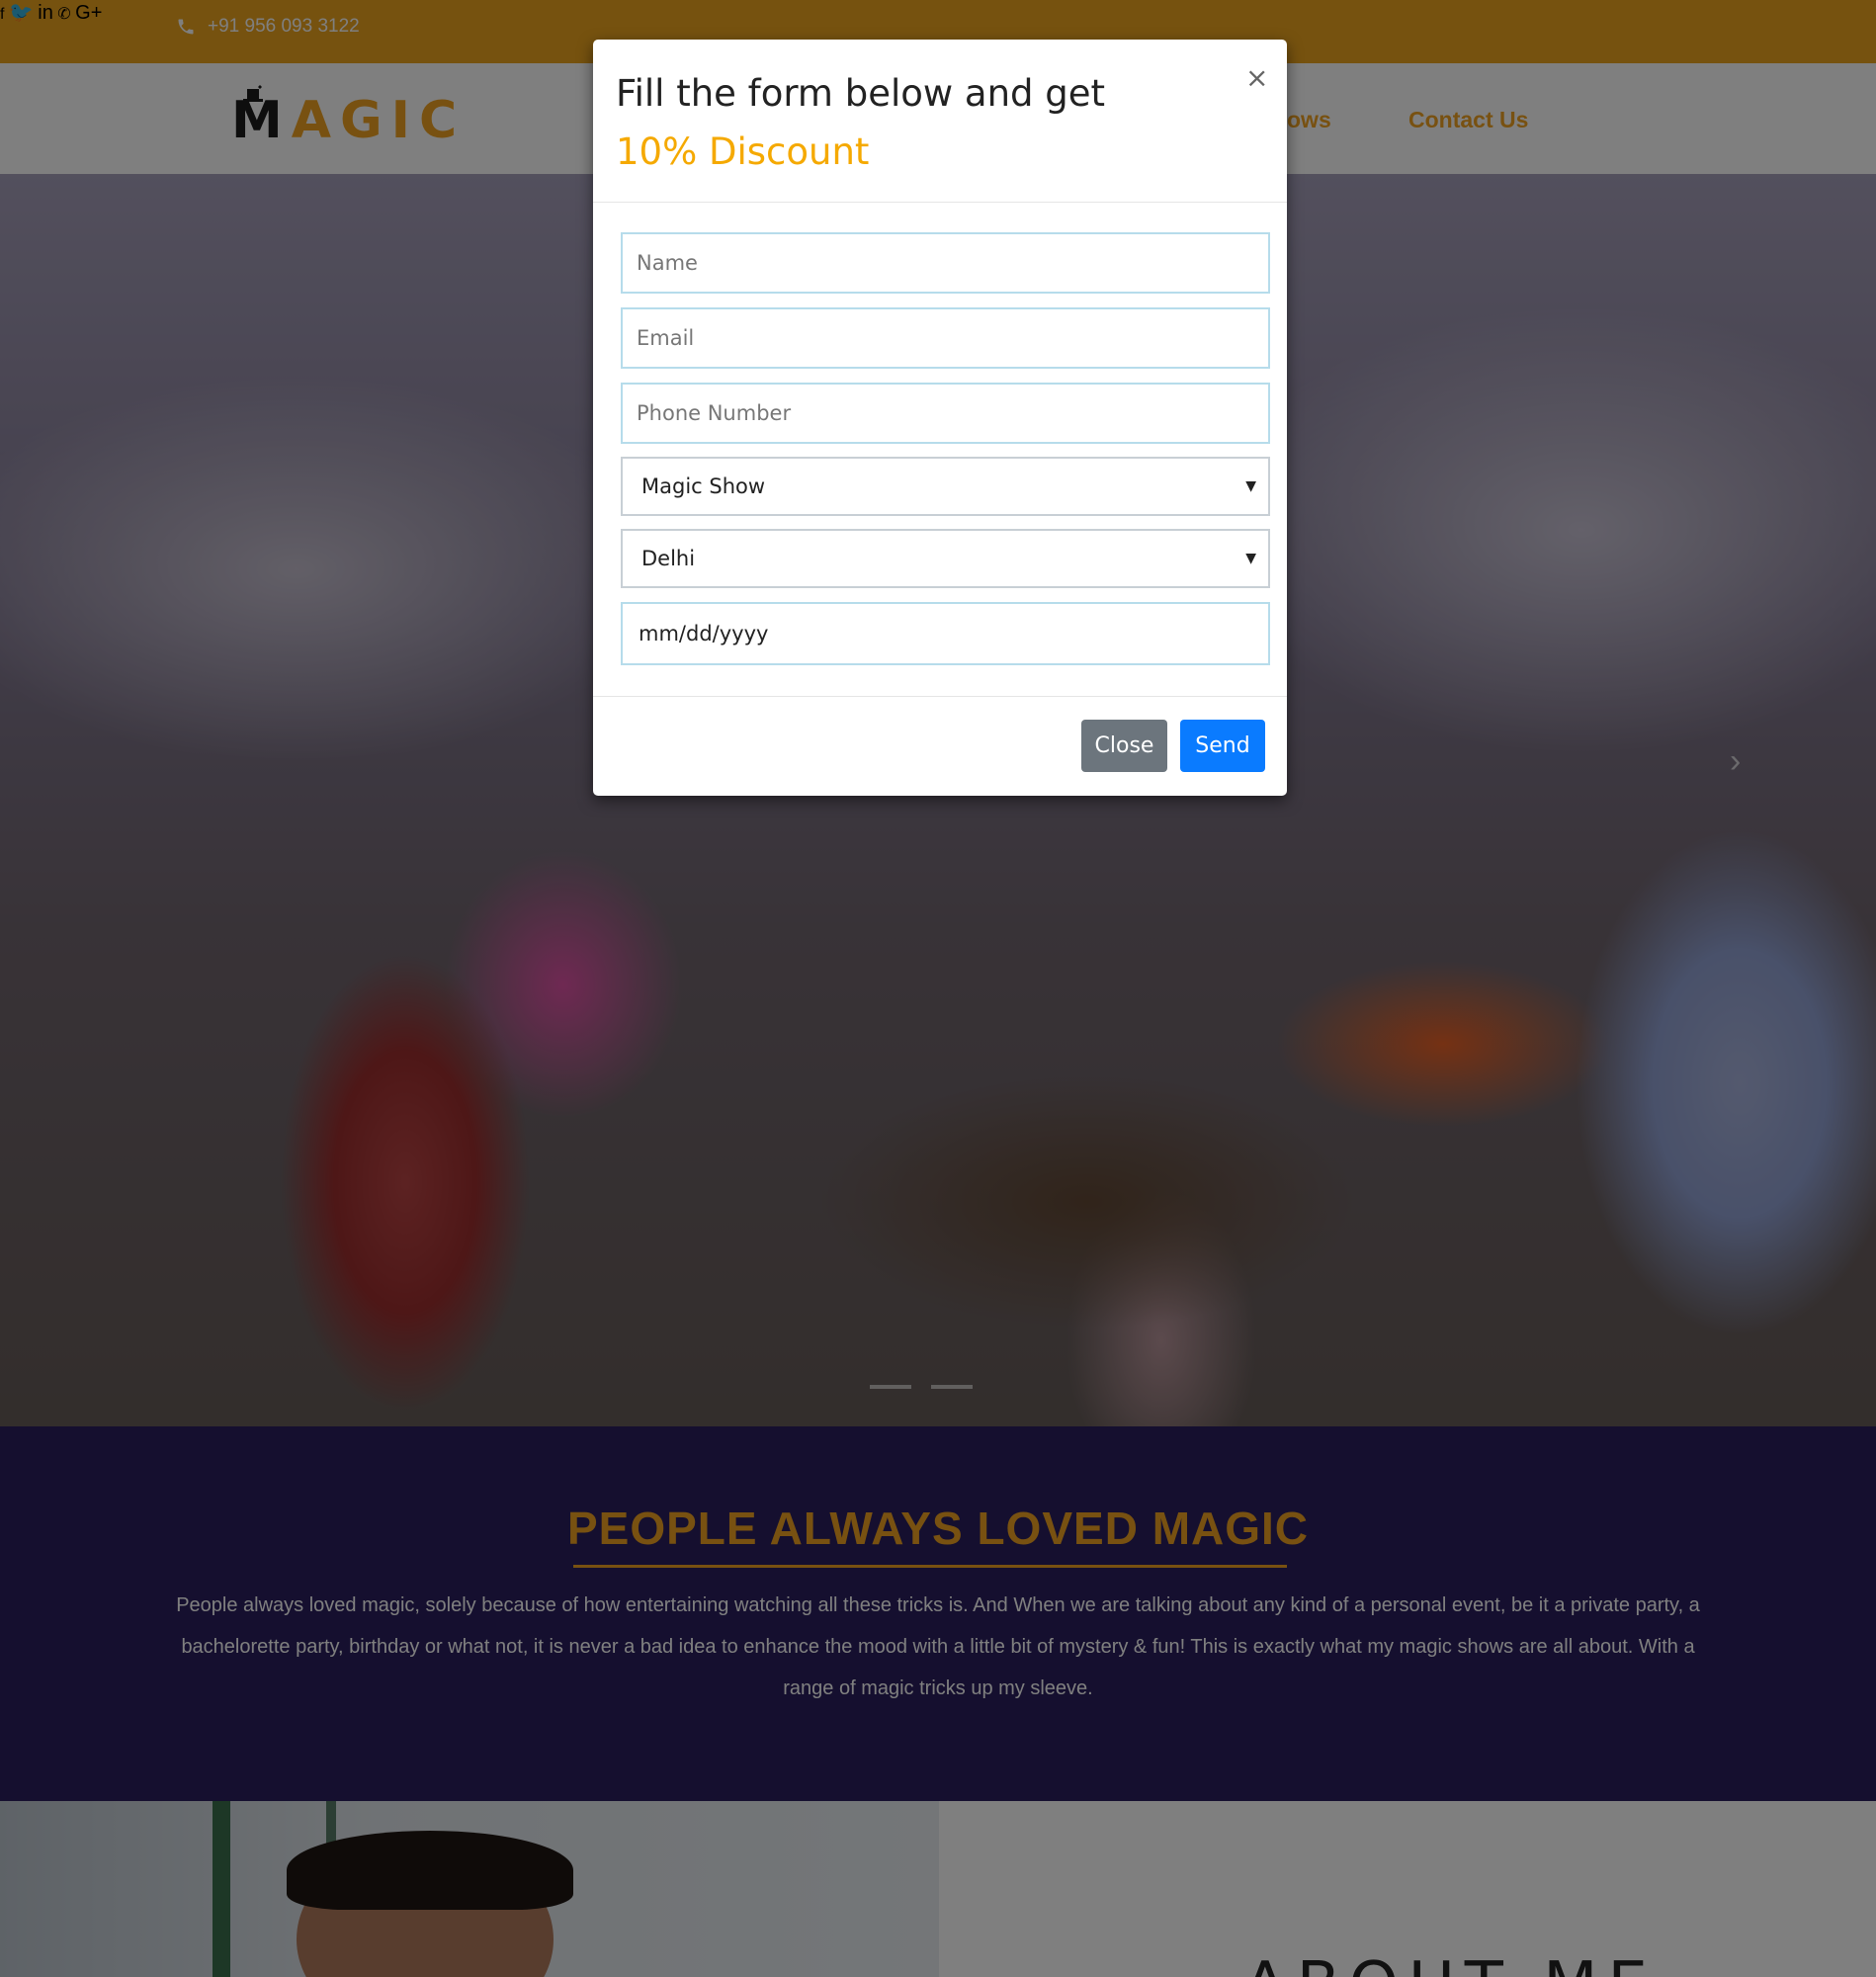  Describe the element at coordinates (945, 634) in the screenshot. I see `date-input: mm/dd/yyyy` at that location.